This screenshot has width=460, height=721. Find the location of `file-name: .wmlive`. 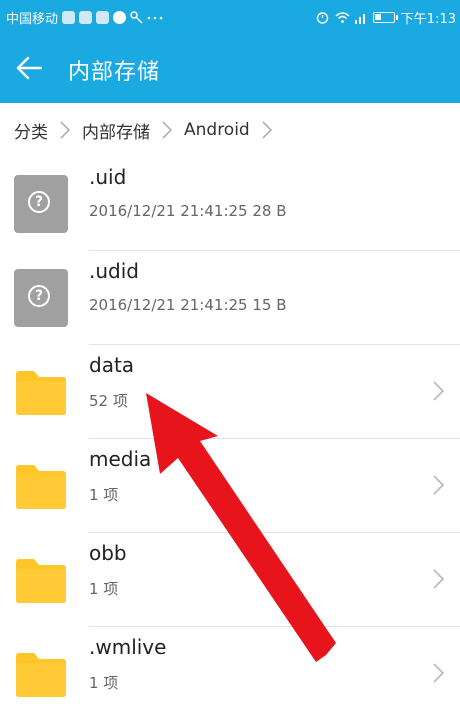

file-name: .wmlive is located at coordinates (128, 647).